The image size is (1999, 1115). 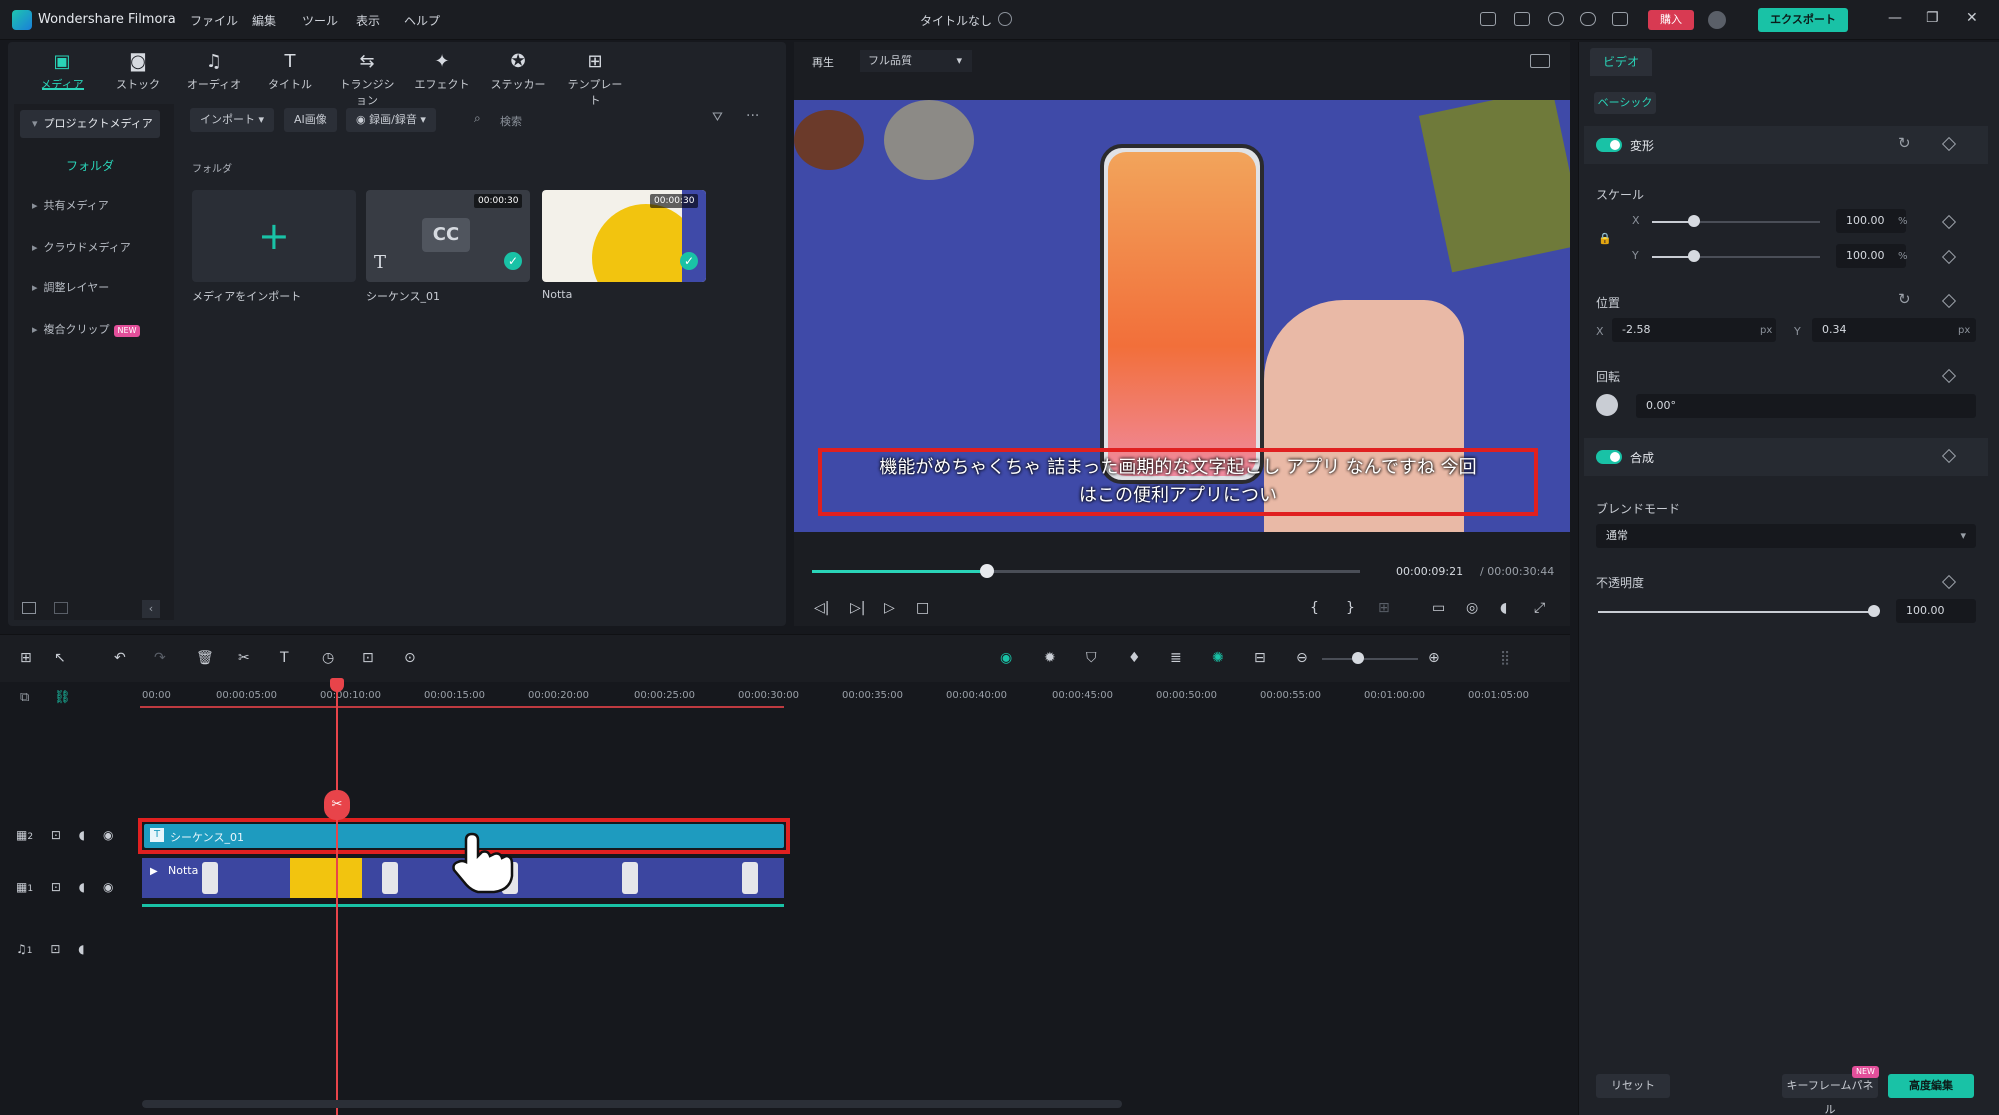 What do you see at coordinates (244, 658) in the screenshot?
I see `cut-icon: ✂` at bounding box center [244, 658].